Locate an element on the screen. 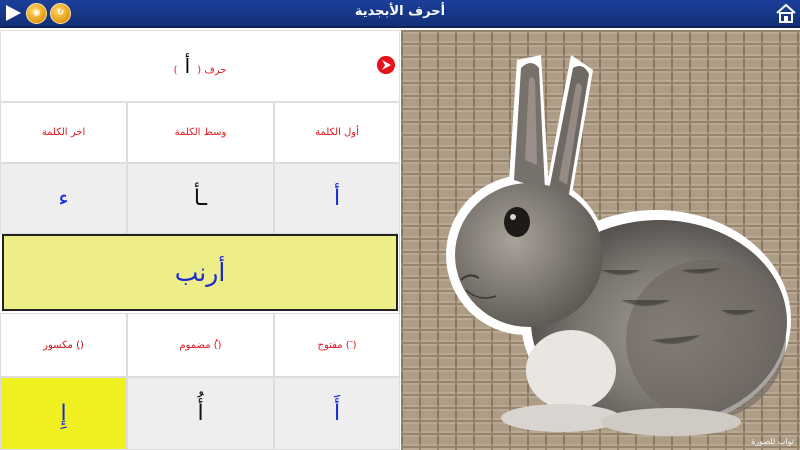 Image resolution: width=800 pixels, height=450 pixels. next-arrow-icon is located at coordinates (386, 65).